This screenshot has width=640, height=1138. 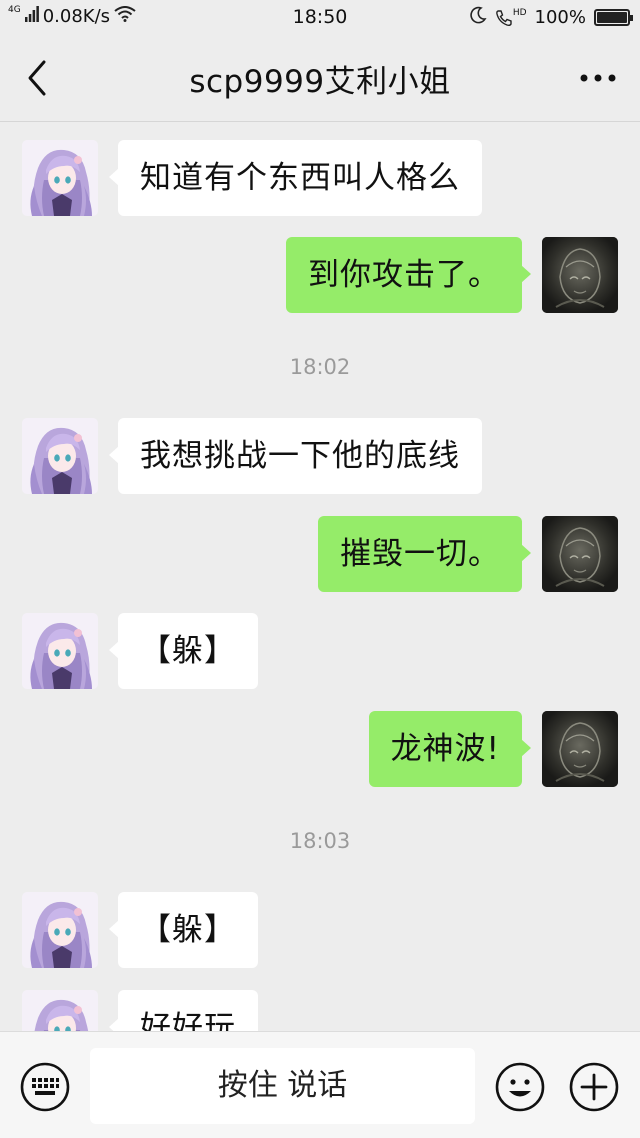 I want to click on chat-header: scp9999艾利小姐, so click(x=320, y=78).